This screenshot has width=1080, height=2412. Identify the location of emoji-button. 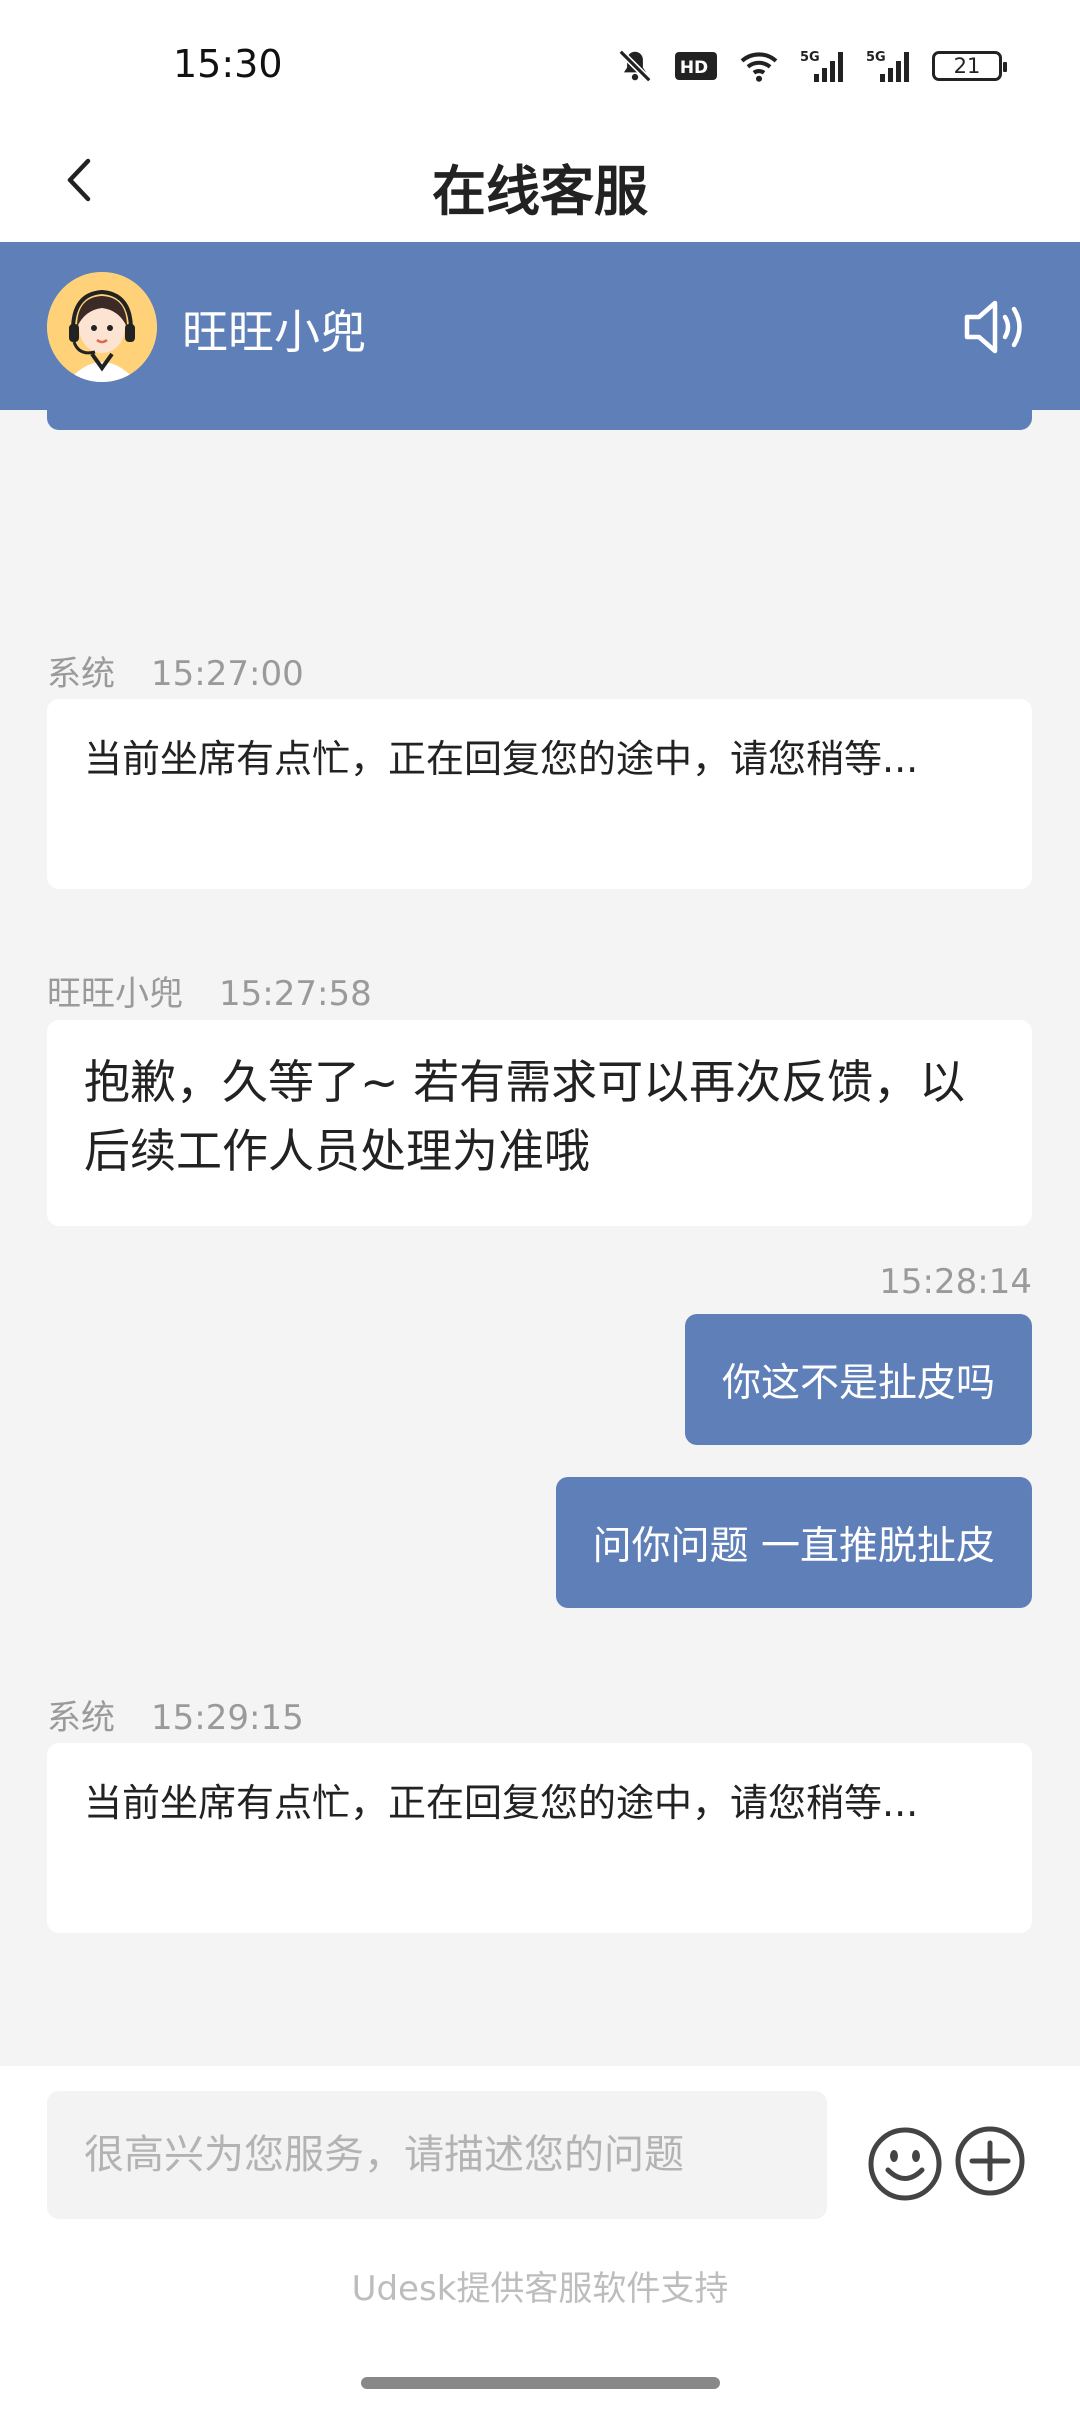
(905, 2164).